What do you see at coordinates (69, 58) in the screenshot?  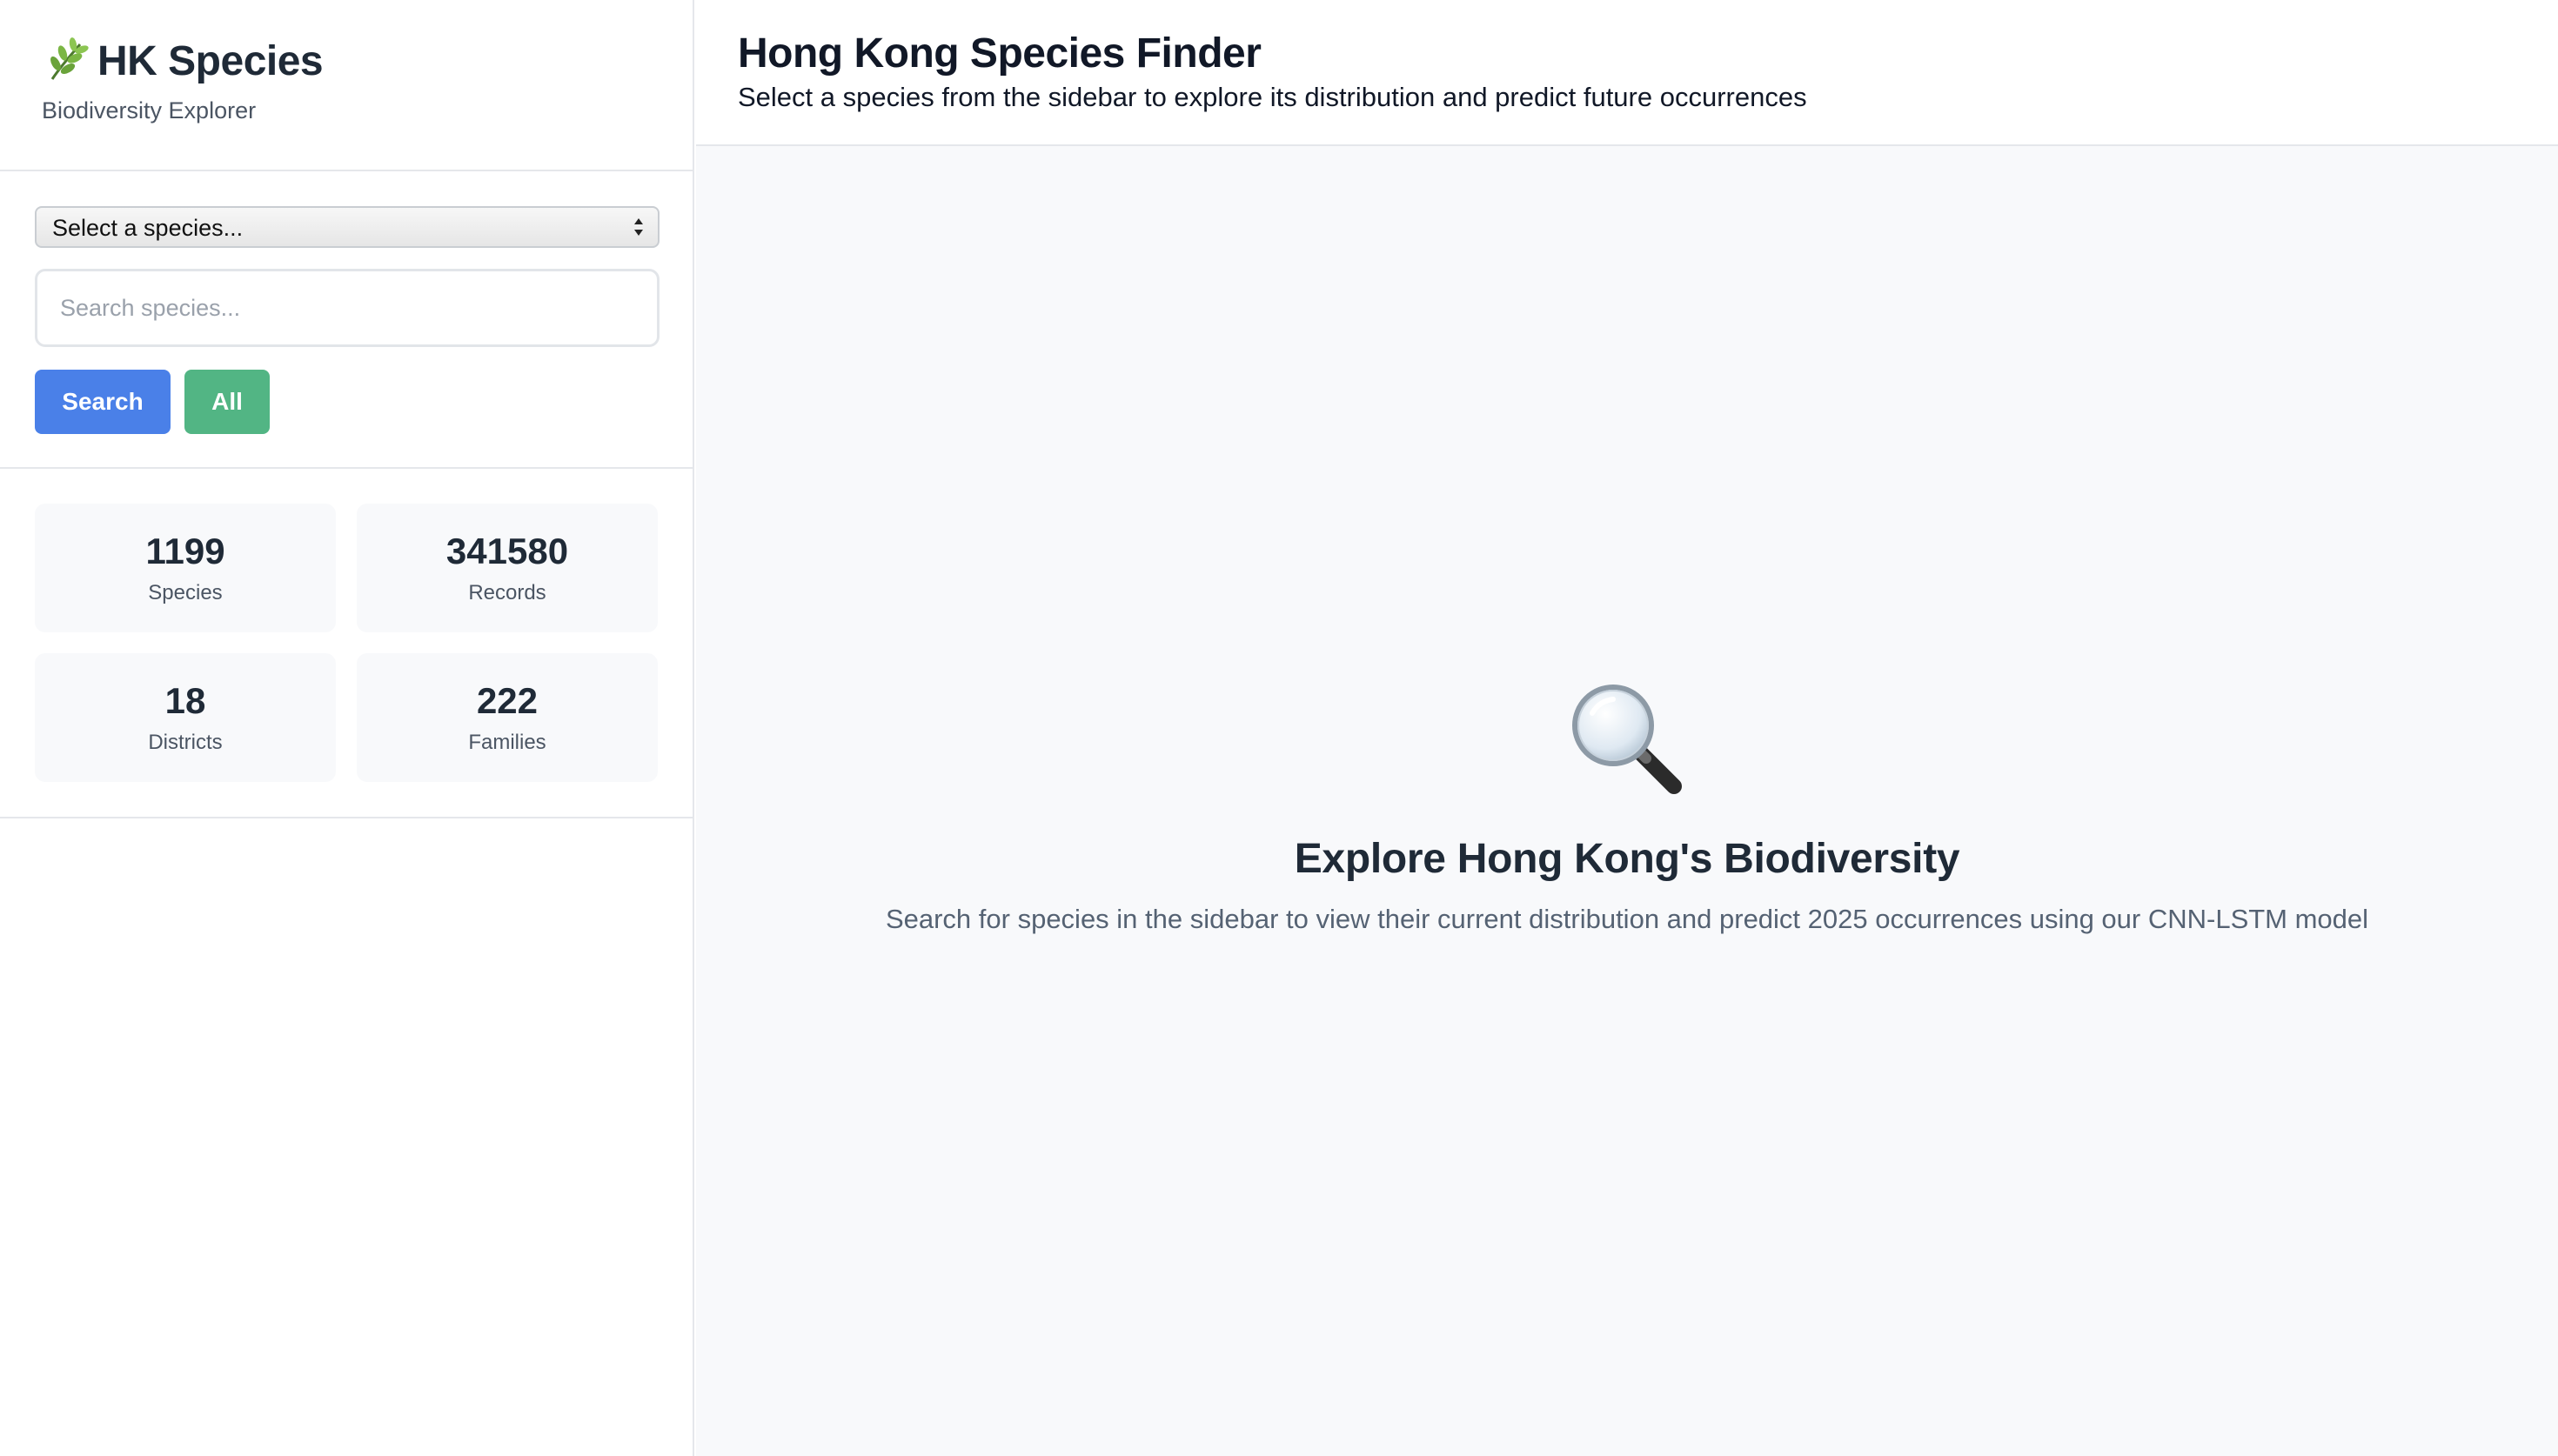 I see `leaf-icon` at bounding box center [69, 58].